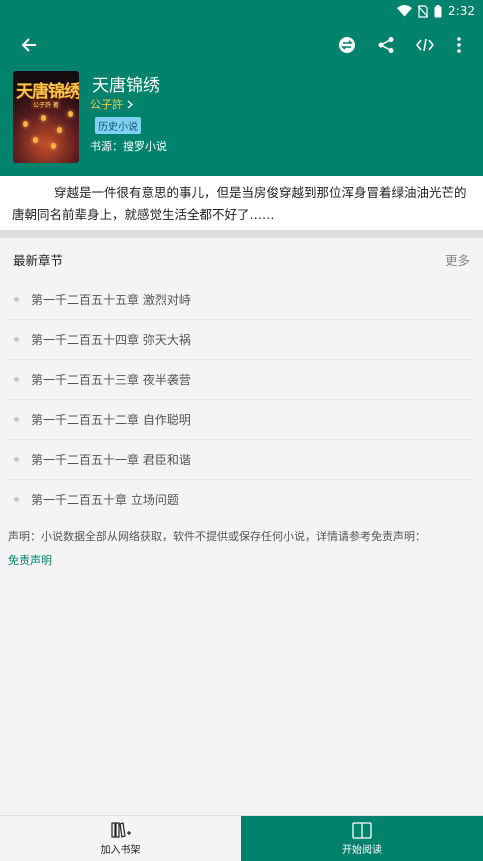 The image size is (483, 861). What do you see at coordinates (242, 499) in the screenshot?
I see `chapter-item: 第一千二百五十章 立场问题` at bounding box center [242, 499].